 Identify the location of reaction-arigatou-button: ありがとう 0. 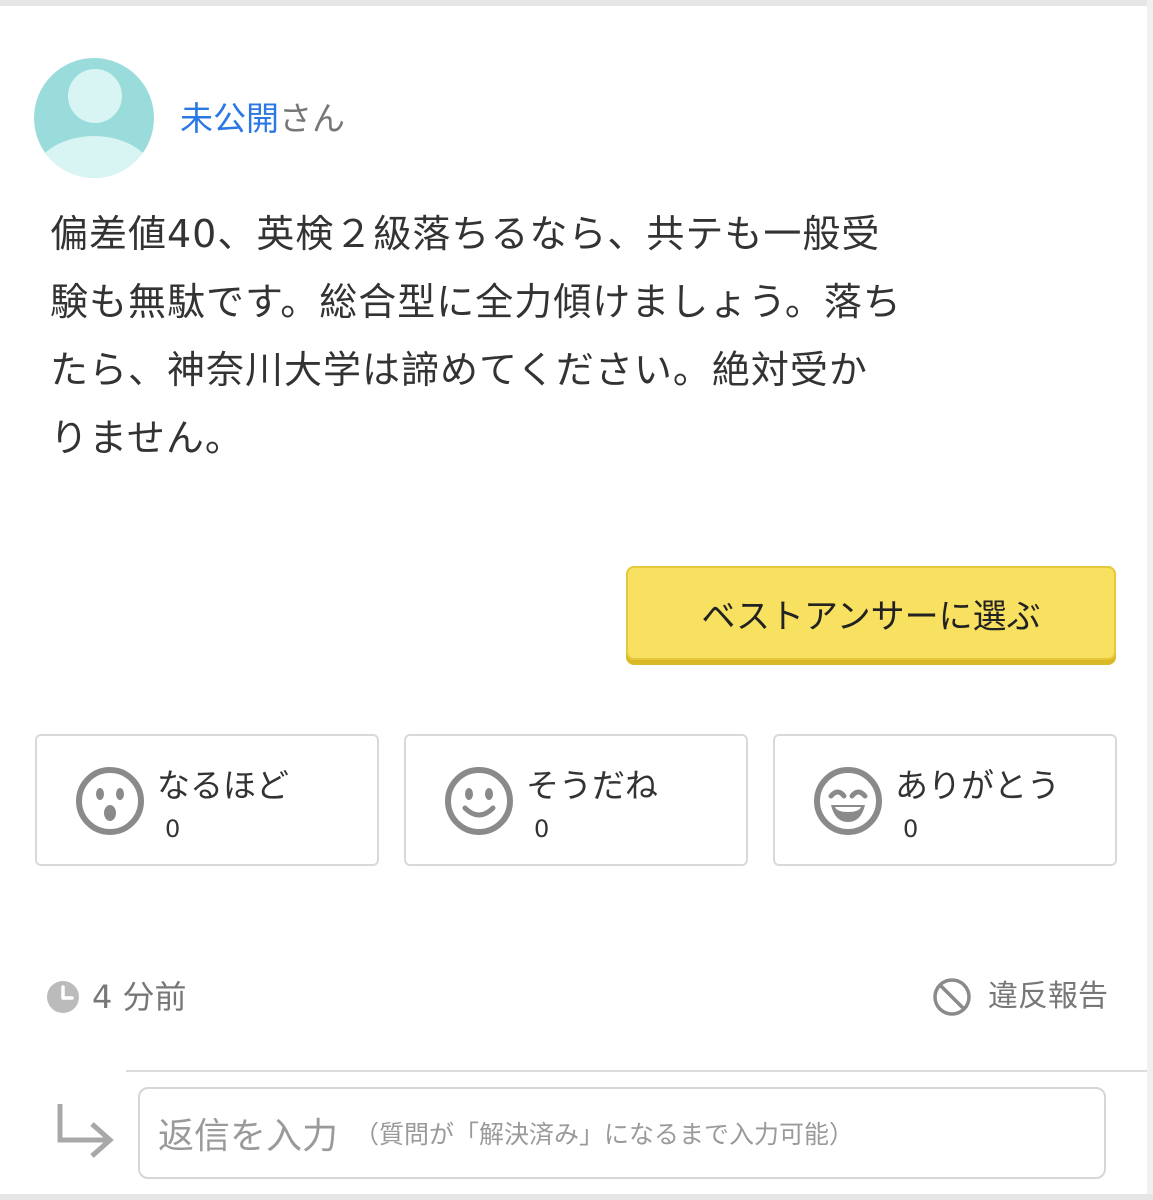
(945, 800).